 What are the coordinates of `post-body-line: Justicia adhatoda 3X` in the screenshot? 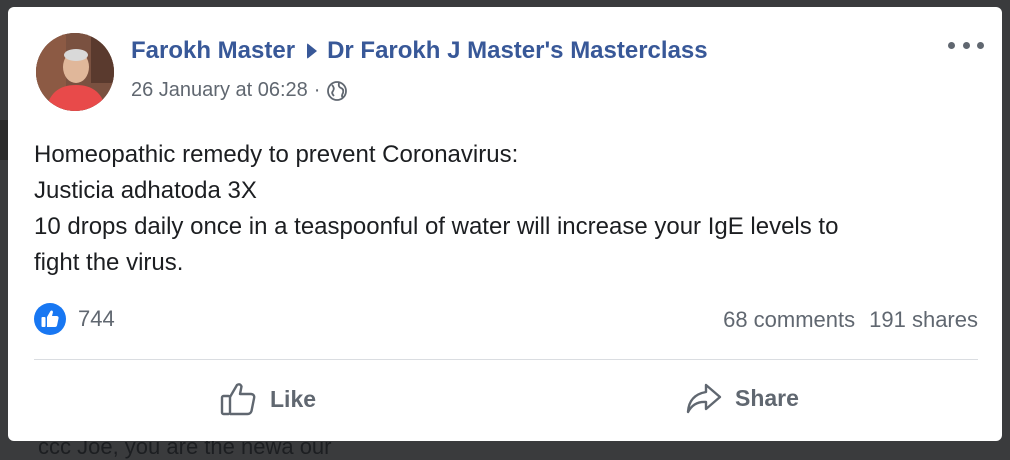 It's located at (145, 190).